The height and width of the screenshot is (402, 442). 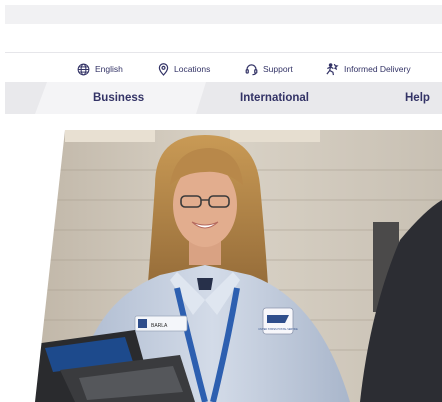 I want to click on informed-delivery-icon, so click(x=332, y=69).